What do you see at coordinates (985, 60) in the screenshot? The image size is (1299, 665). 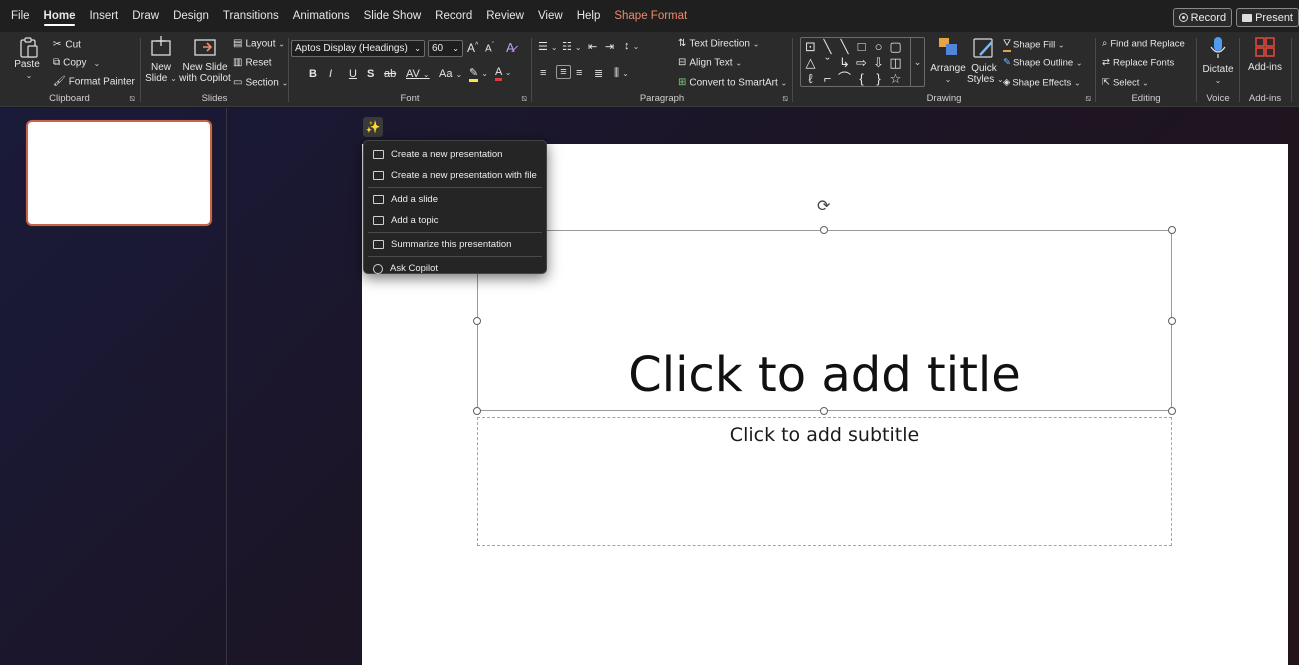 I see `quick-styles-button: Quick Styles ⌄` at bounding box center [985, 60].